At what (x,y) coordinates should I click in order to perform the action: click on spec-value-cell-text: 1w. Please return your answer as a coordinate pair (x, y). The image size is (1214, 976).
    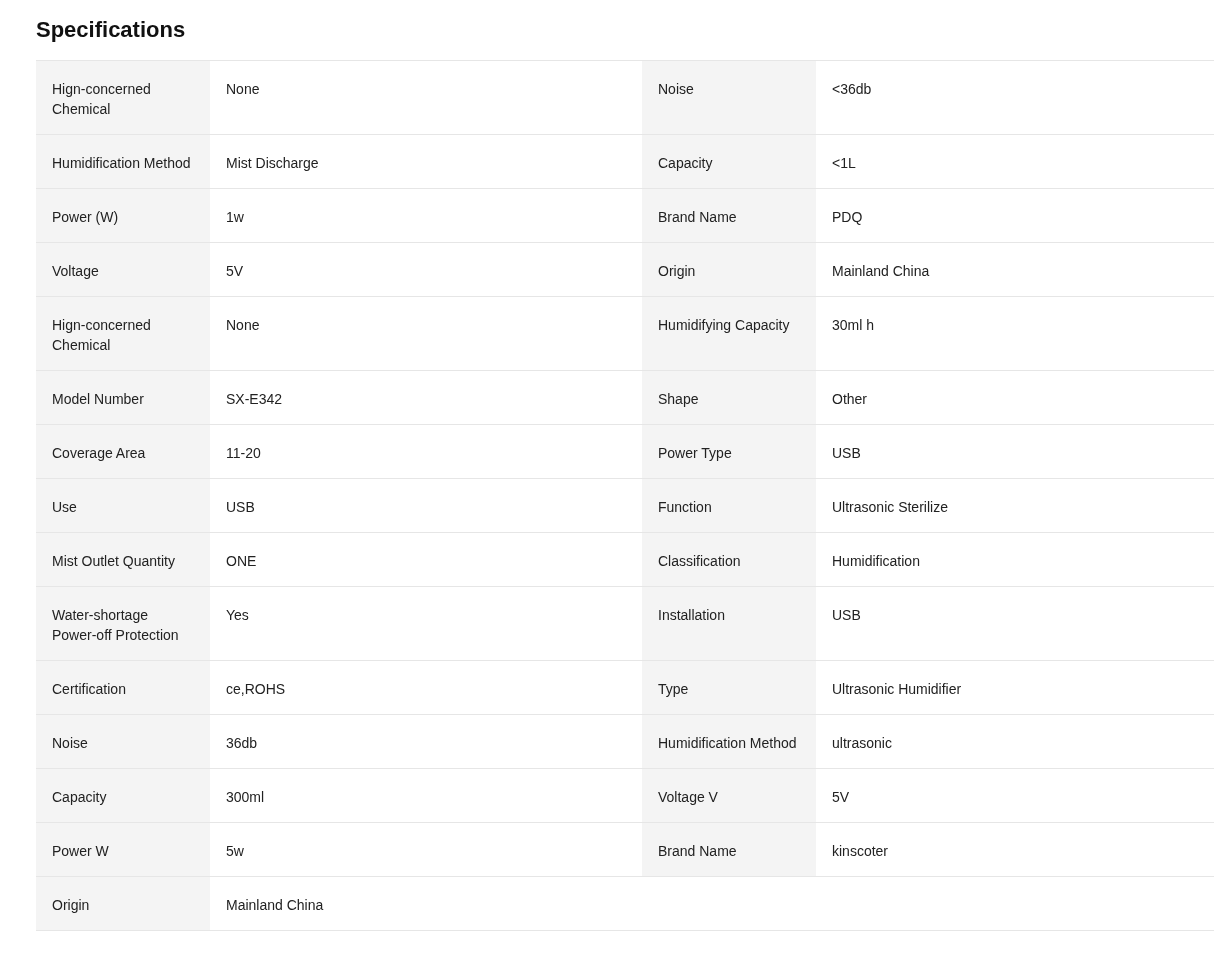
    Looking at the image, I should click on (235, 217).